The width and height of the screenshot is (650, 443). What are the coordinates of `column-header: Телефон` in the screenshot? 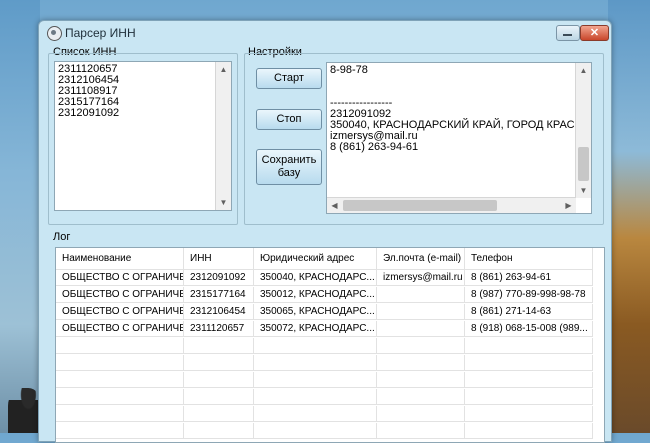 It's located at (529, 259).